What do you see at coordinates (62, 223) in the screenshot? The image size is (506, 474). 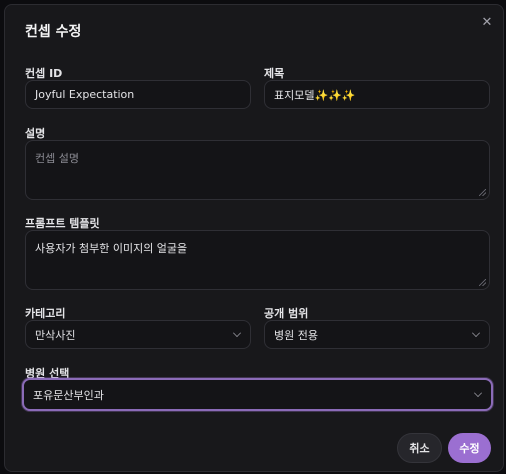 I see `prompt-template-label: 프롬프트 템플릿` at bounding box center [62, 223].